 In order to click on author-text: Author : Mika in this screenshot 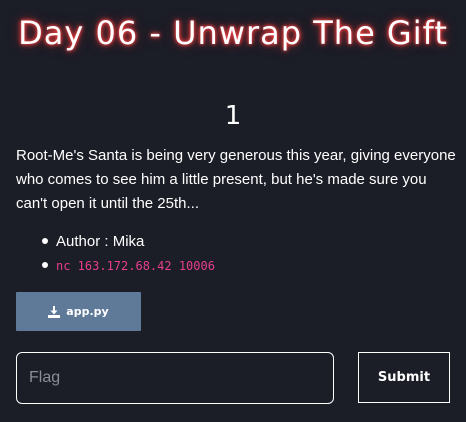, I will do `click(100, 241)`.